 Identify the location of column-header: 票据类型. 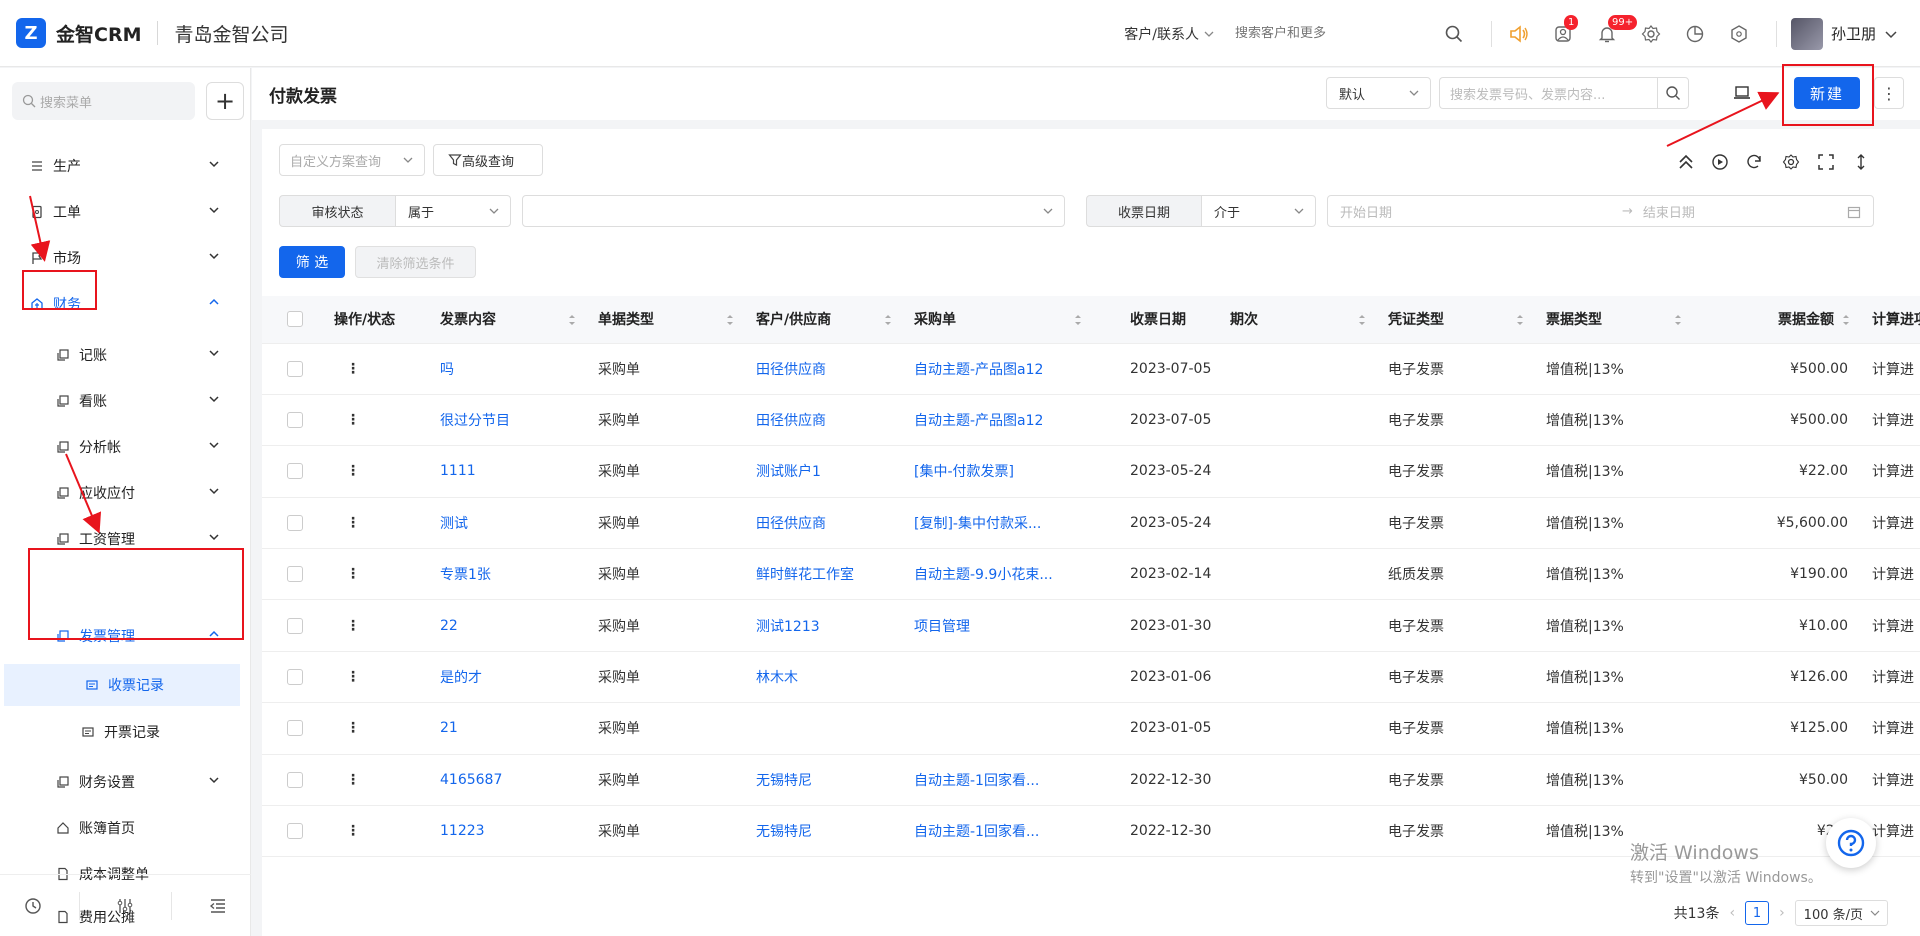
(1613, 320).